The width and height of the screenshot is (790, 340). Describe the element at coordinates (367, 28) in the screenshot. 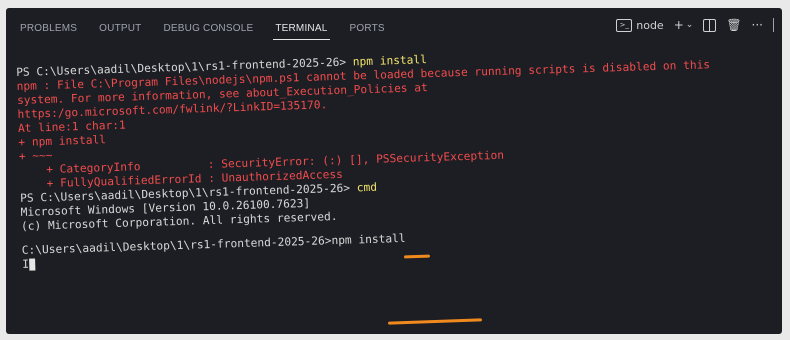

I see `tab-ports: PORTS` at that location.